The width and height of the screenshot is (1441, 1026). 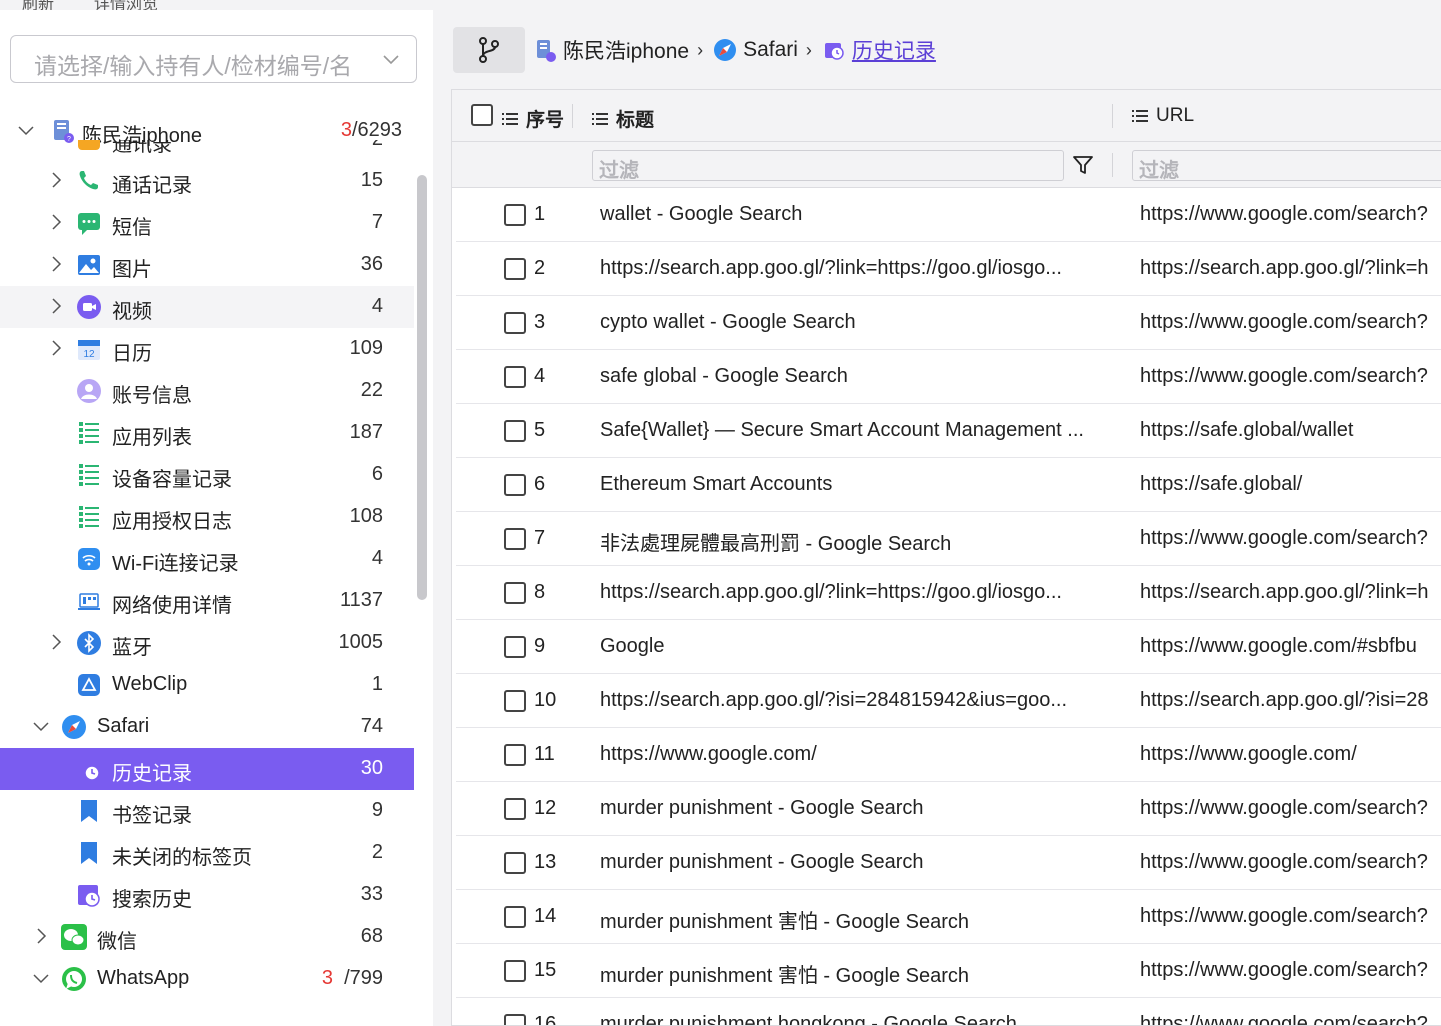 I want to click on tree-item-0: 通话记录 15, so click(x=207, y=181).